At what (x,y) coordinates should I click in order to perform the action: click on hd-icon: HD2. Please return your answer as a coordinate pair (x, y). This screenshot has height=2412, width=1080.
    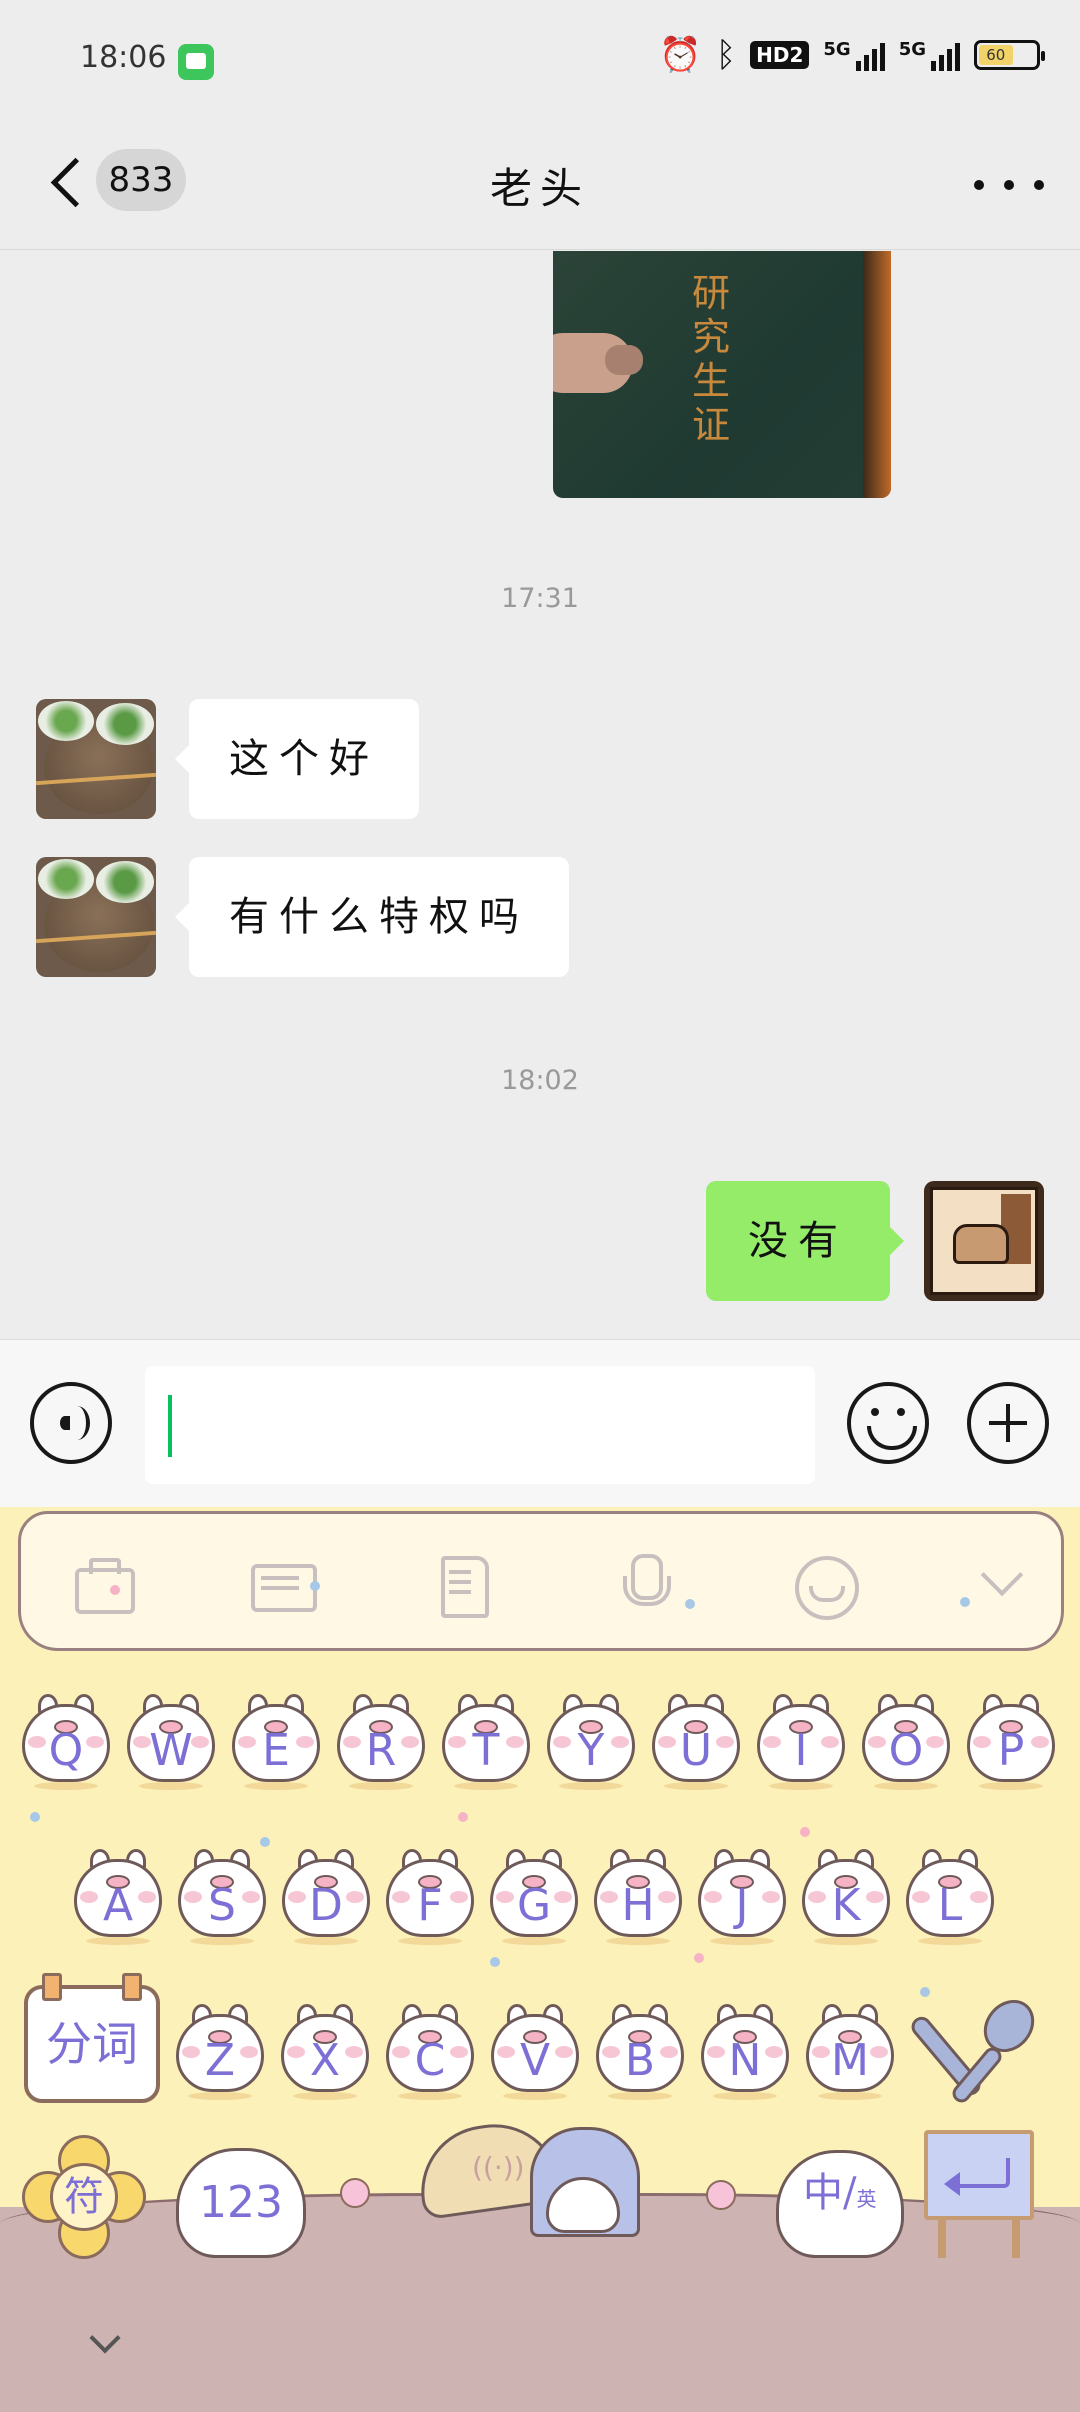
    Looking at the image, I should click on (780, 55).